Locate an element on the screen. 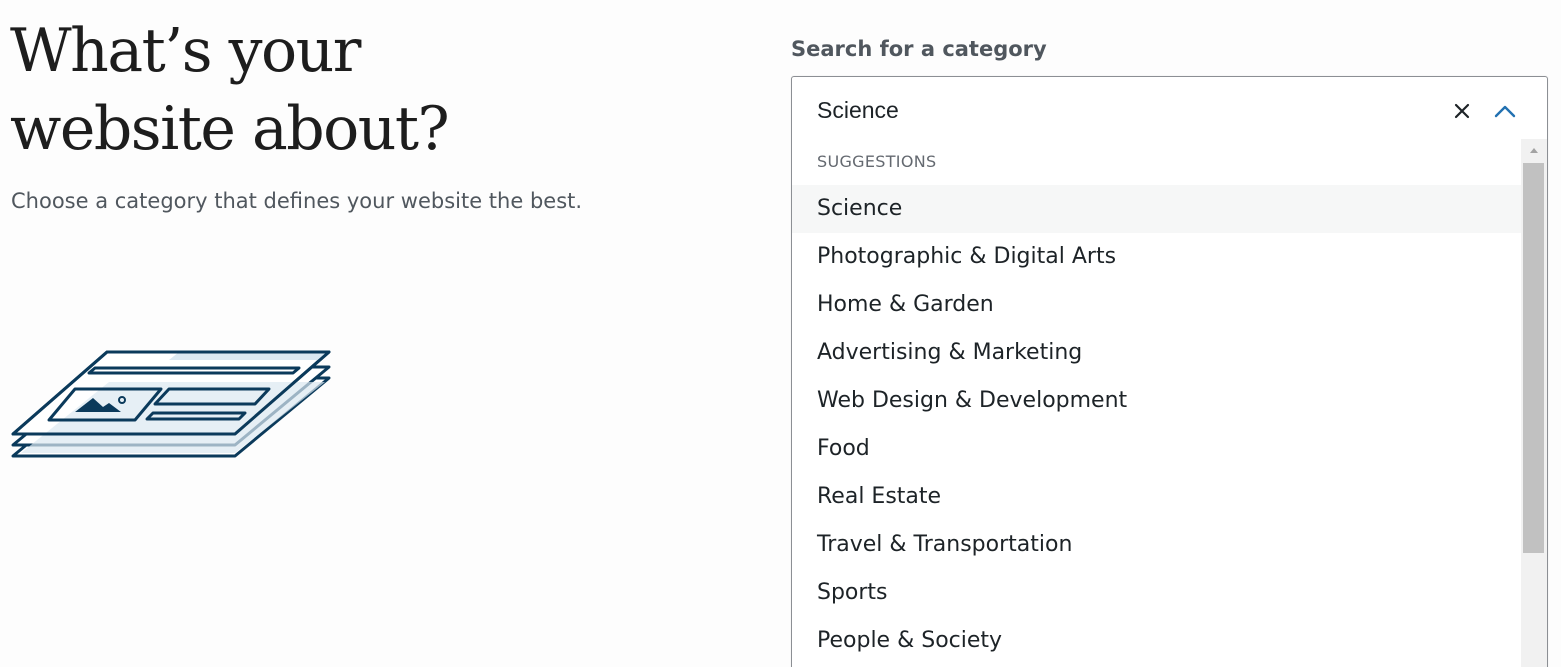 This screenshot has width=1561, height=667. page-title-line-2: website about? is located at coordinates (230, 129).